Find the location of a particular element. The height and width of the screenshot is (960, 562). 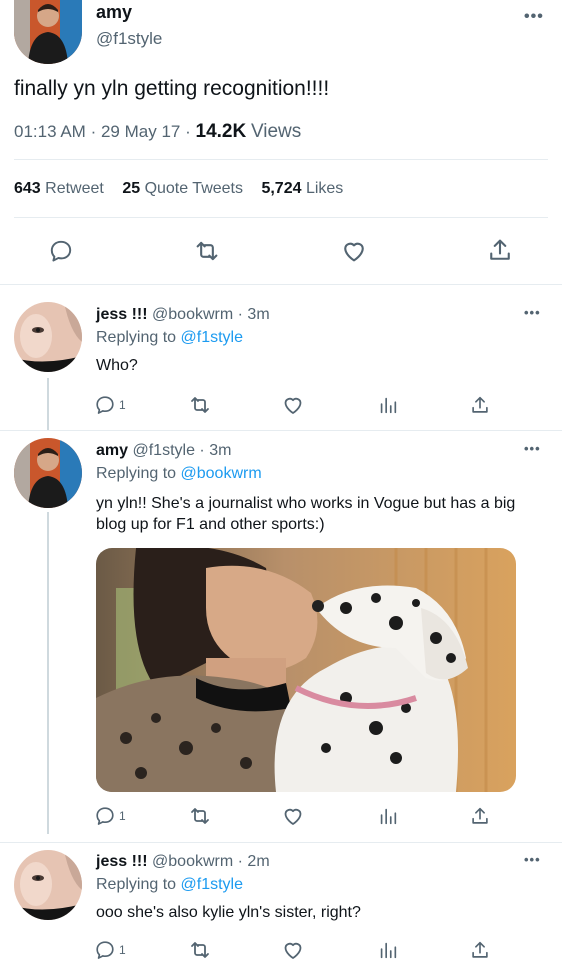

engagement-stats: 643 Retweet 25 Quote Tweets 5,724 Likes is located at coordinates (178, 189).